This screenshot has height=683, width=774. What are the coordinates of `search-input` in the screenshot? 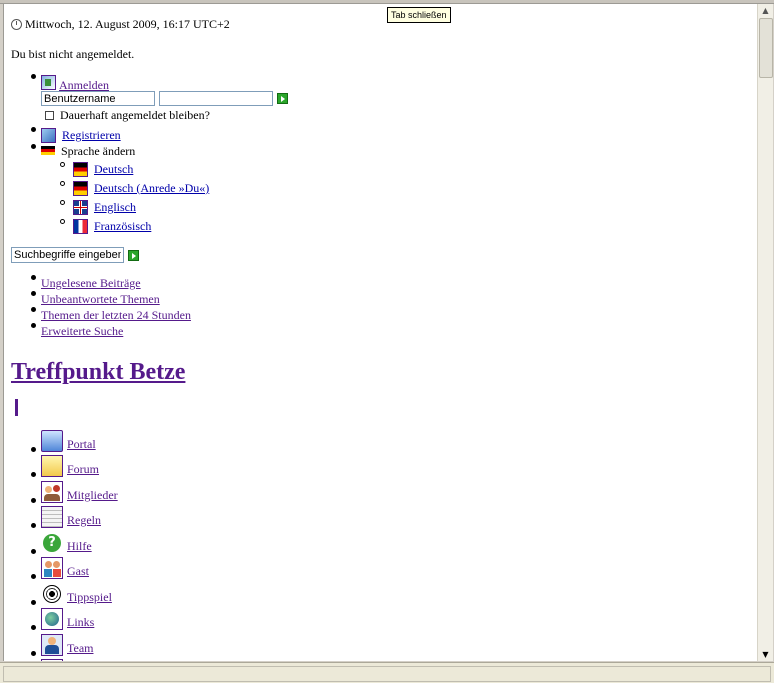 It's located at (67, 255).